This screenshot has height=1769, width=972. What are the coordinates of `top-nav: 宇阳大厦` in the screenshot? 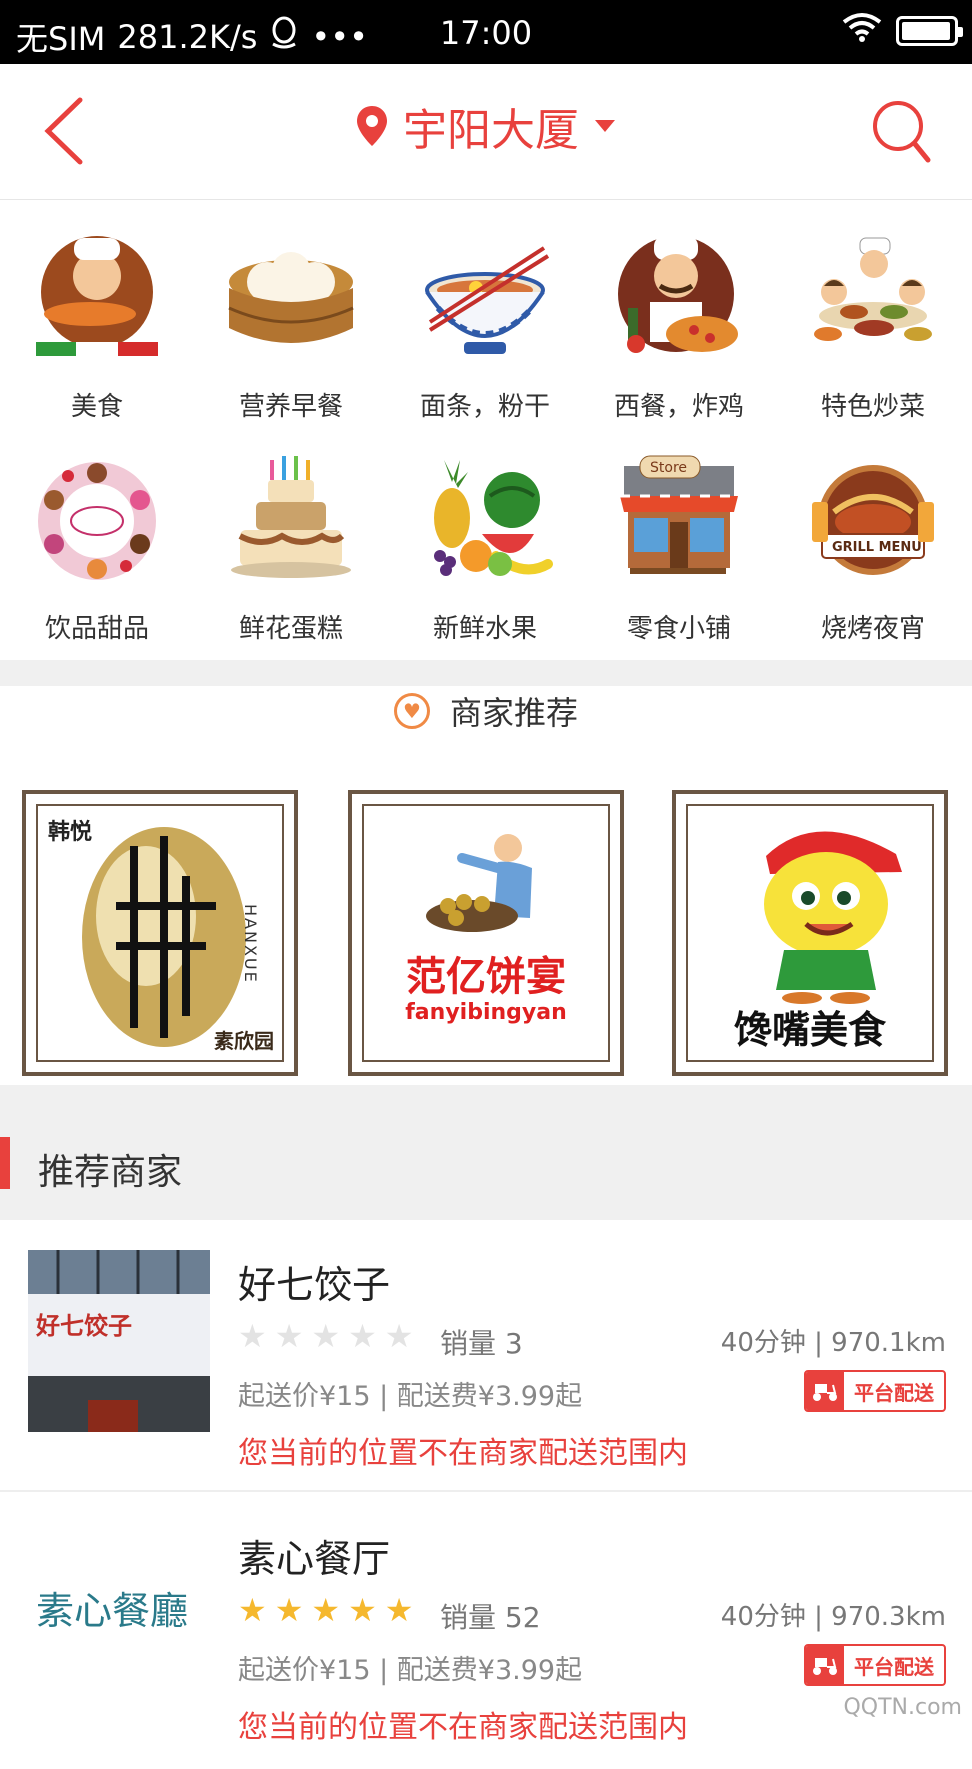 It's located at (486, 132).